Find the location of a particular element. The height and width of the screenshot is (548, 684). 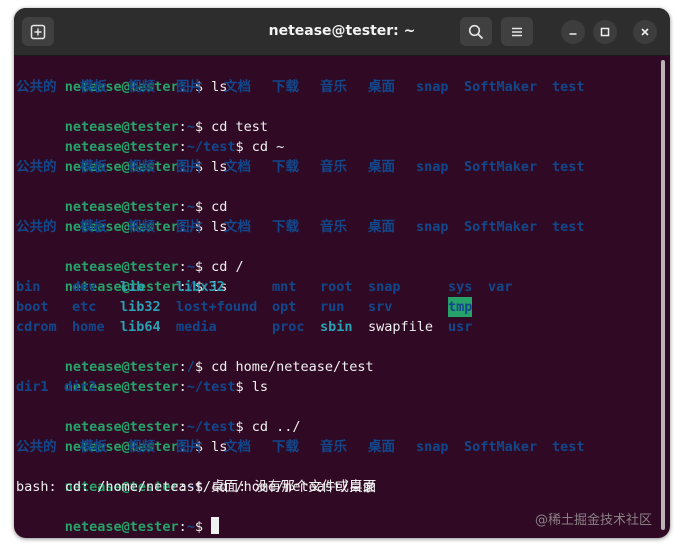

dir-entry: lost+found is located at coordinates (217, 307).